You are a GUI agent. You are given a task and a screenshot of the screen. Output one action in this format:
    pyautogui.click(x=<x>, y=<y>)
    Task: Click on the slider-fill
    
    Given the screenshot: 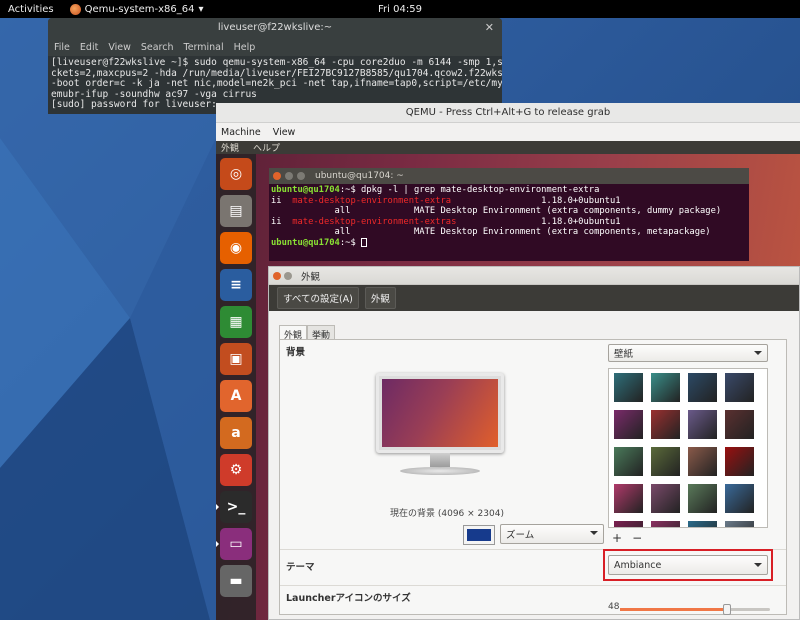 What is the action you would take?
    pyautogui.click(x=672, y=609)
    